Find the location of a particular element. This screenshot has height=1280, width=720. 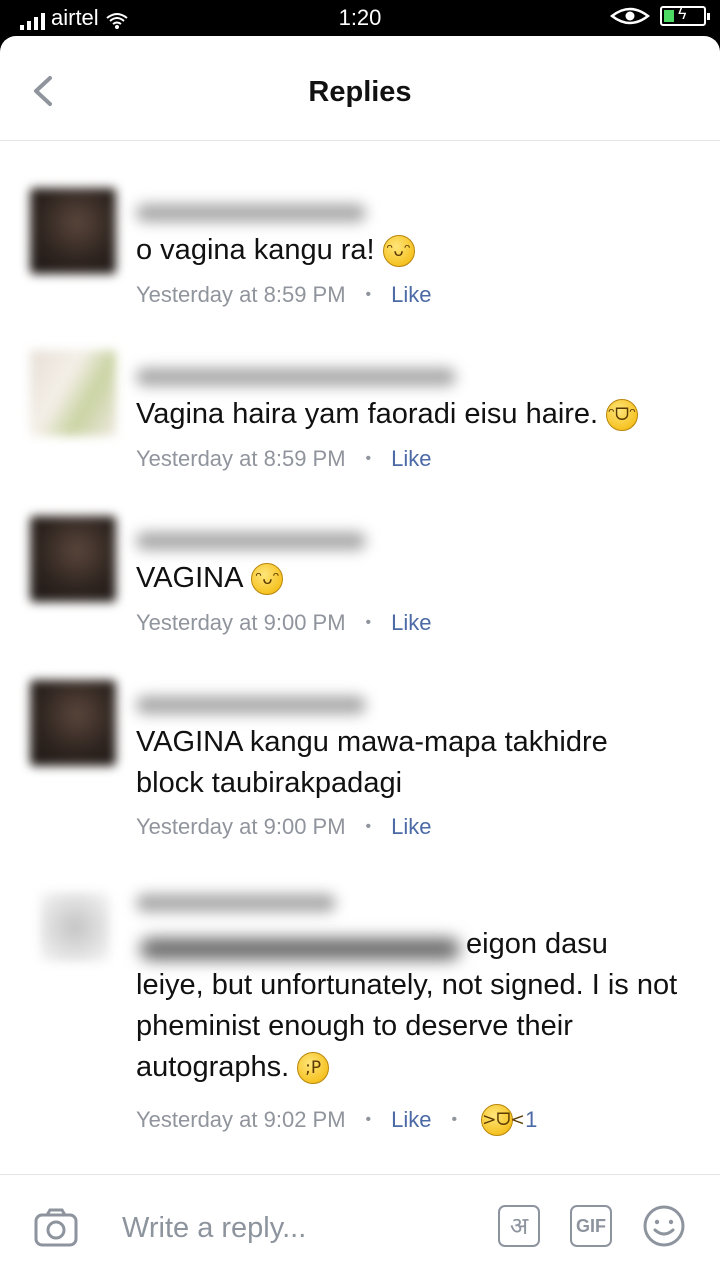

winking-tongue-emoji-icon: ;P is located at coordinates (313, 1068).